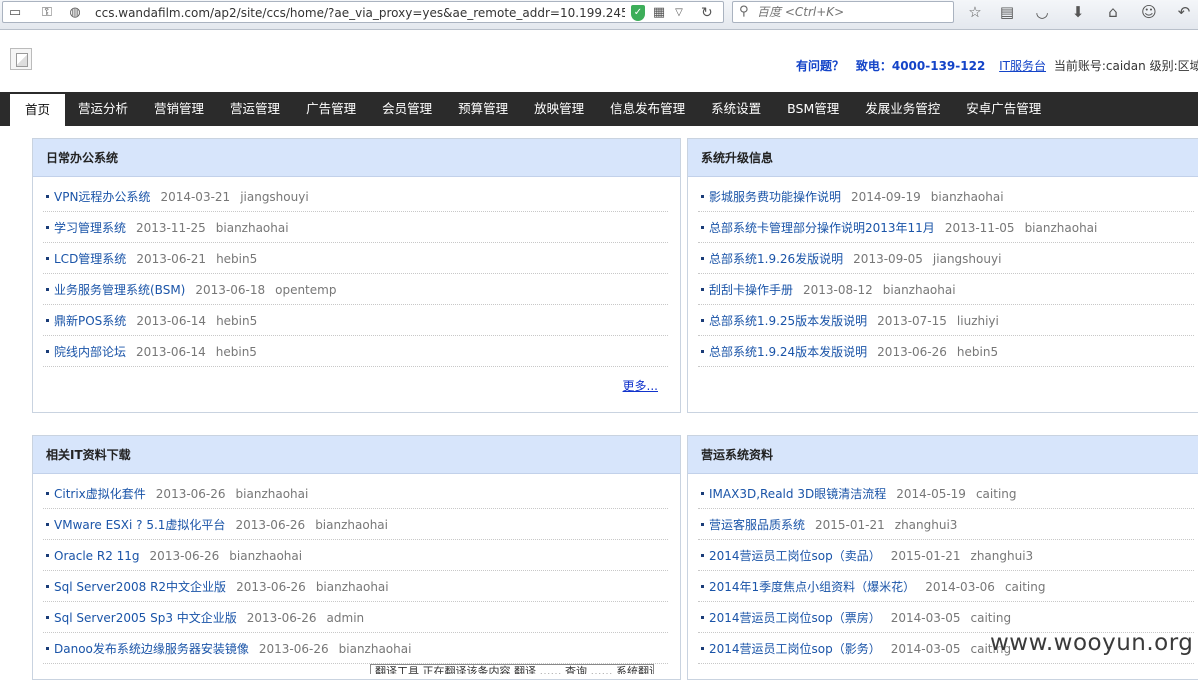 This screenshot has height=680, width=1198. What do you see at coordinates (647, 109) in the screenshot?
I see `nav-info-publish: 信息发布管理` at bounding box center [647, 109].